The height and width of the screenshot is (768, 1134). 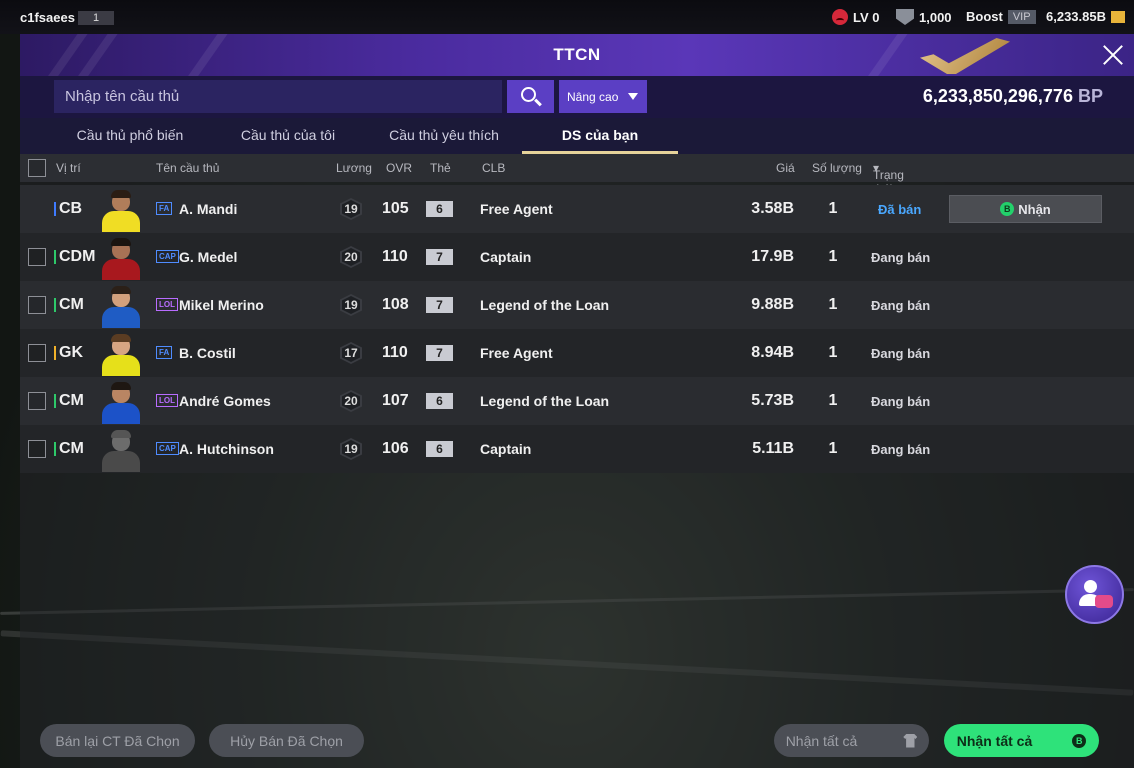 I want to click on b-coin-icon: B, so click(x=1079, y=740).